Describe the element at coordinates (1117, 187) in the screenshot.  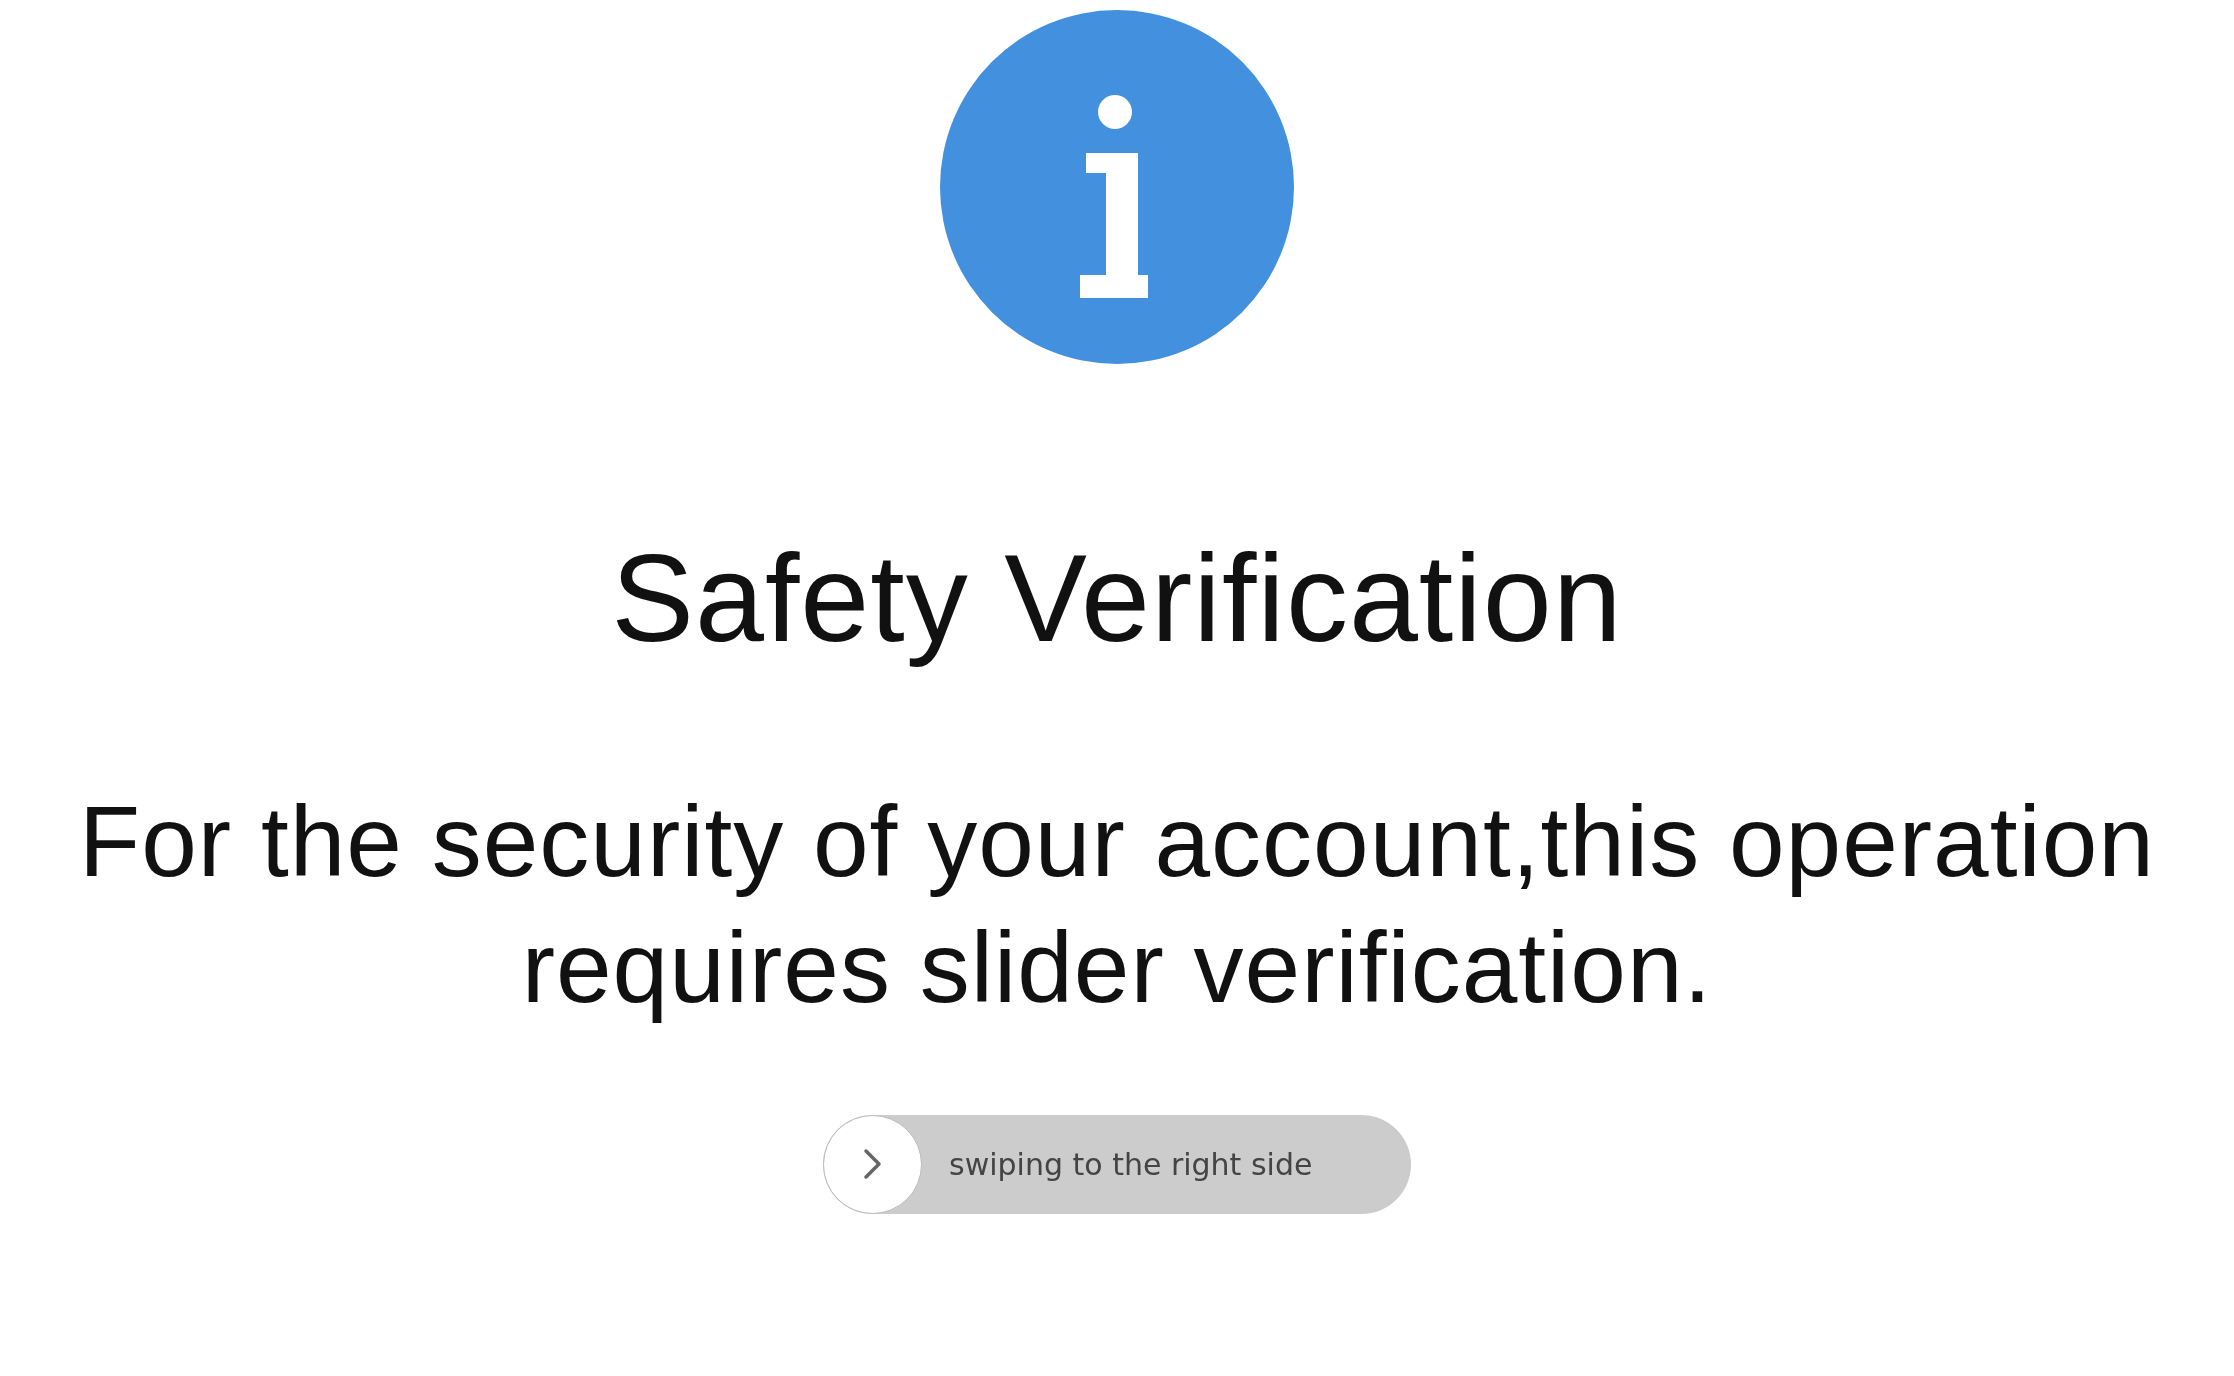
I see `info-icon` at that location.